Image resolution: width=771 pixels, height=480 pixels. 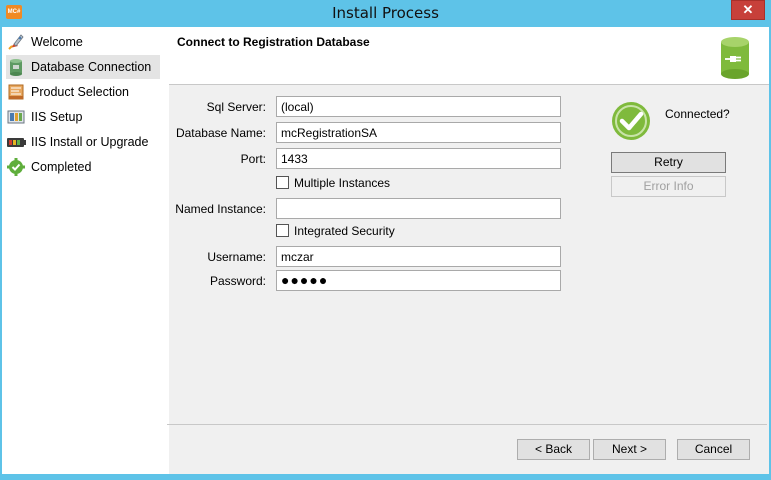 What do you see at coordinates (418, 208) in the screenshot?
I see `named-instance-input` at bounding box center [418, 208].